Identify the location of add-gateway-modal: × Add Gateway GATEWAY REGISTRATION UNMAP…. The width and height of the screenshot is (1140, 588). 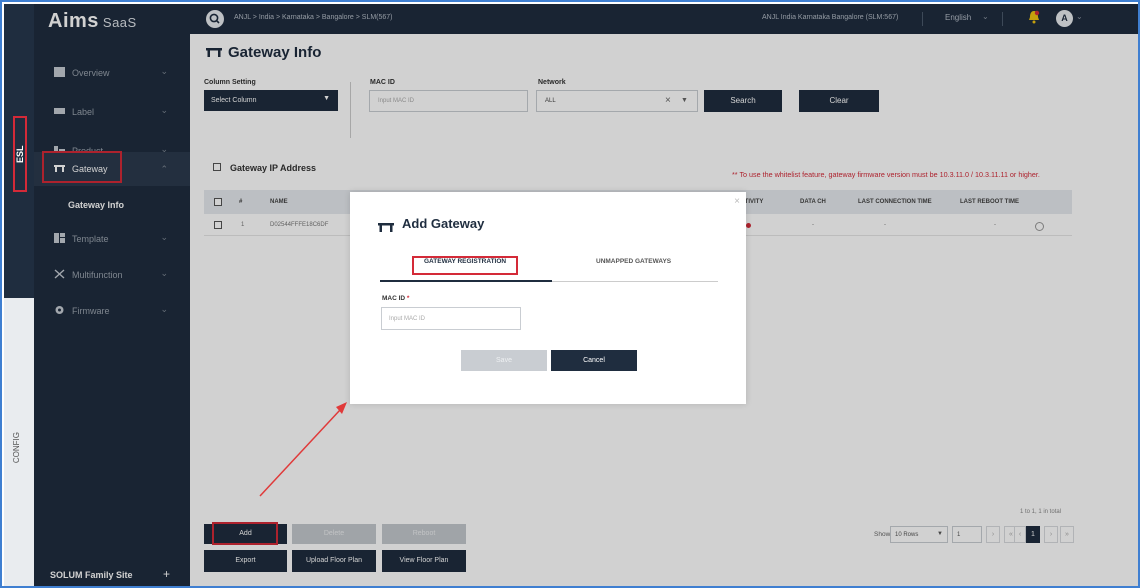
(548, 298).